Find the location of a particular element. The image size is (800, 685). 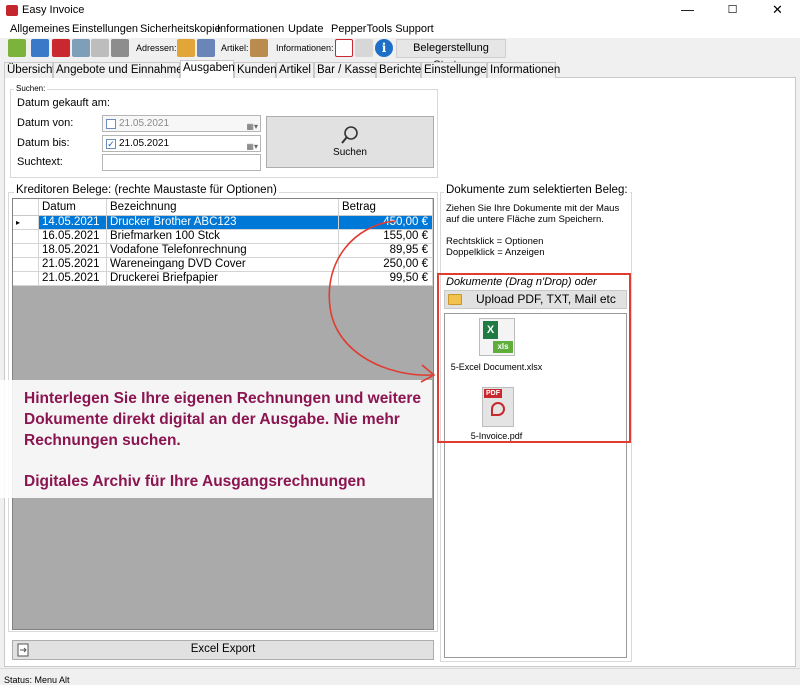

status-text: Status: Menu Alt is located at coordinates (37, 680).